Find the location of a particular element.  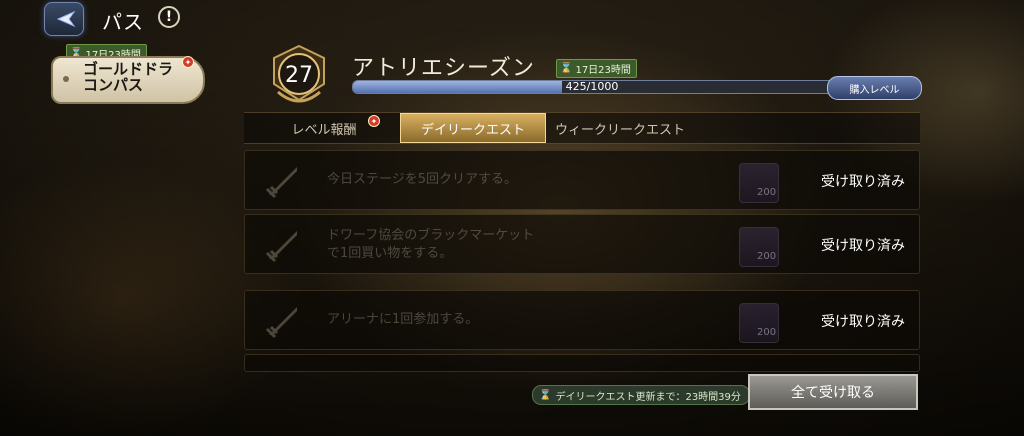

tab-daily-quest: デイリークエスト is located at coordinates (473, 128).